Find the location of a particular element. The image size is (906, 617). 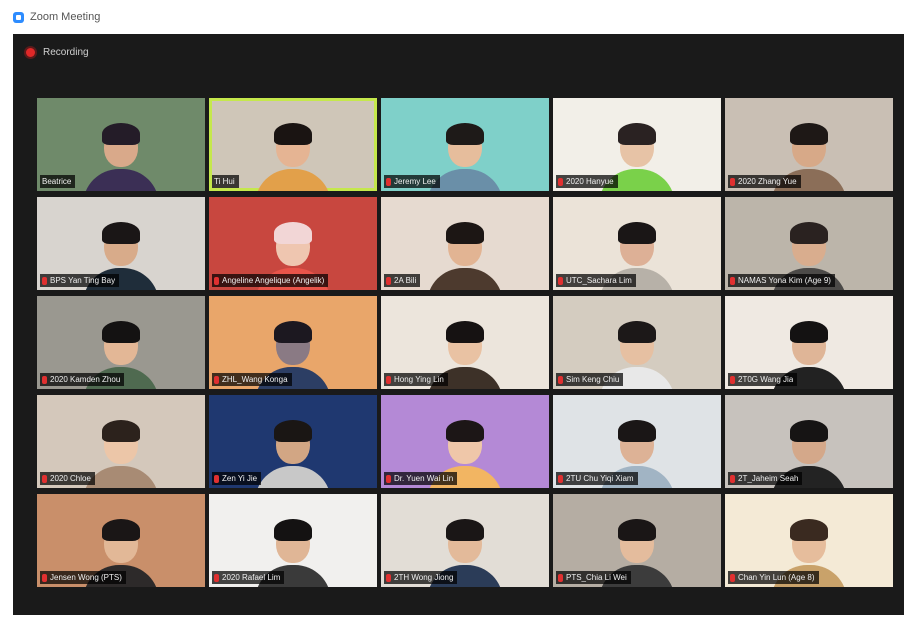

participant-name-tag: 2020 Kamden Zhou is located at coordinates (82, 379).